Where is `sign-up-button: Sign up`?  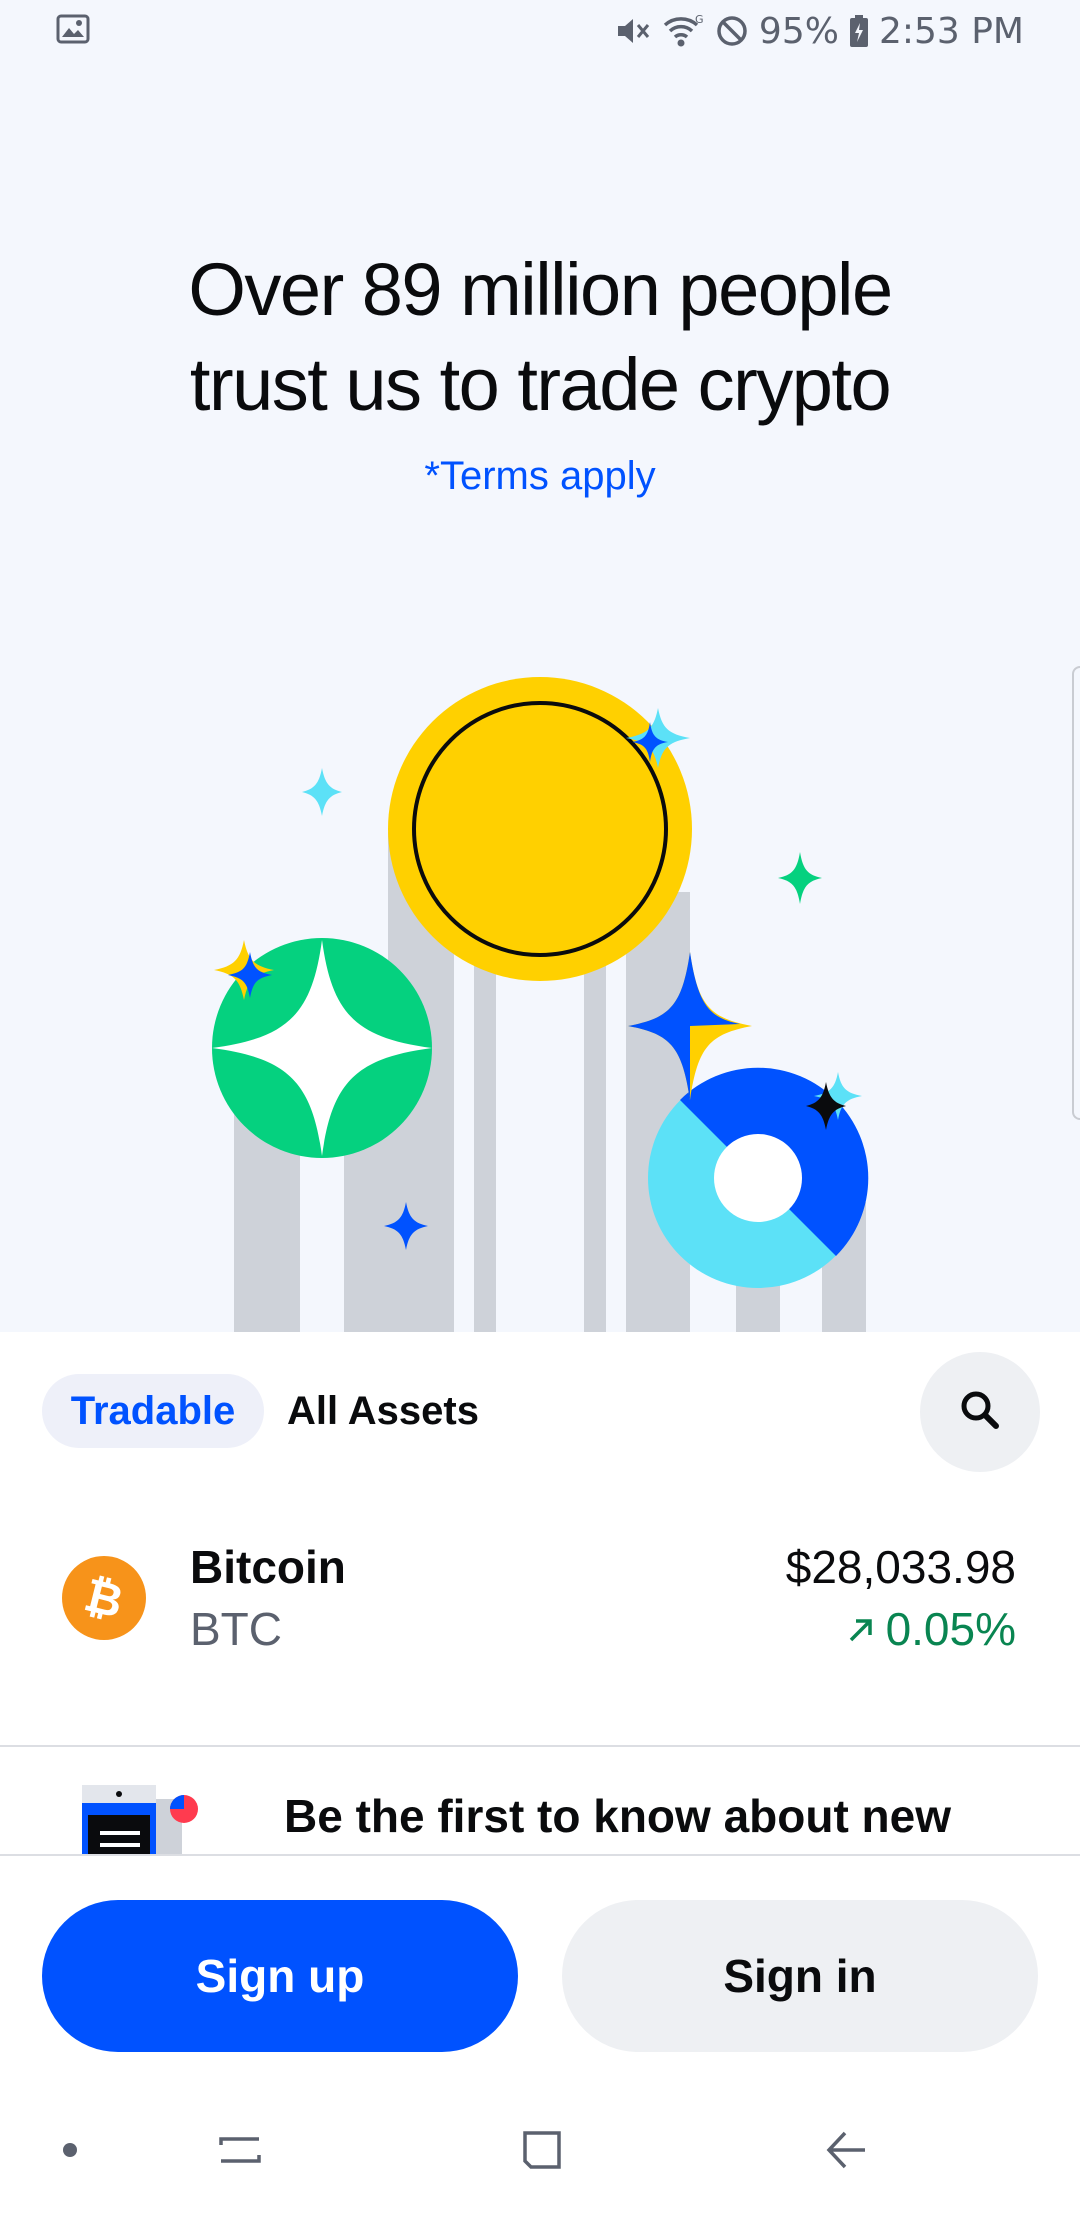
sign-up-button: Sign up is located at coordinates (280, 1976).